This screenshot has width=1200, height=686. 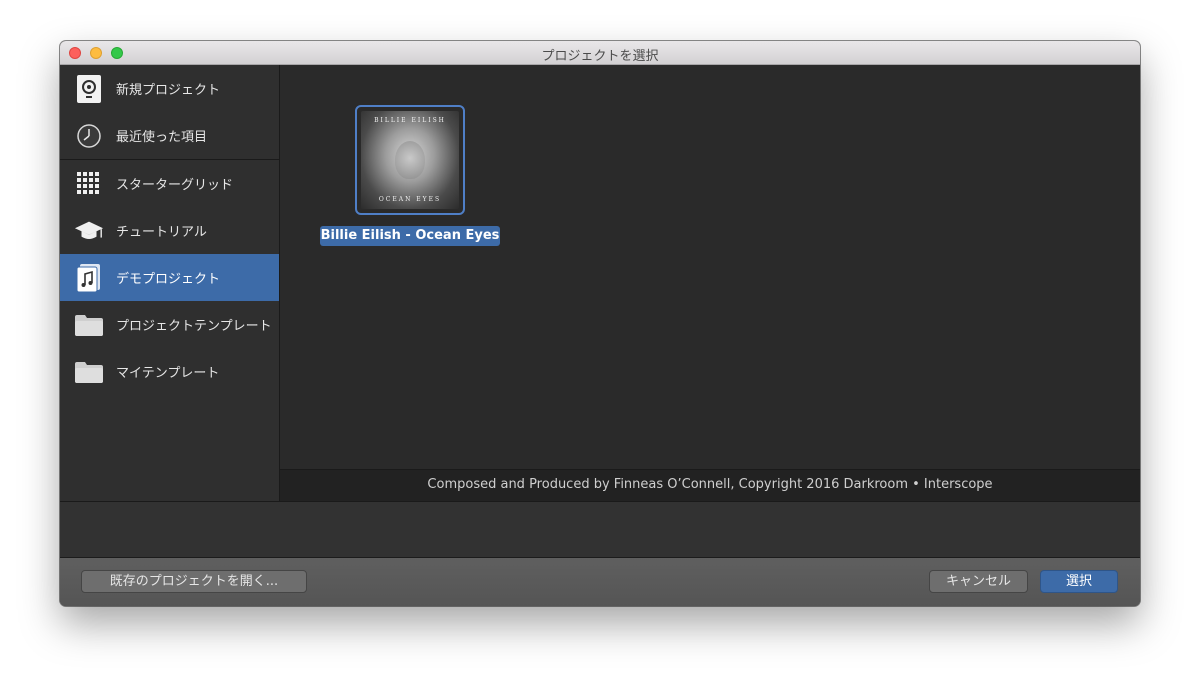 I want to click on sidebar-item-label: プロジェクトテンプレート, so click(x=194, y=326).